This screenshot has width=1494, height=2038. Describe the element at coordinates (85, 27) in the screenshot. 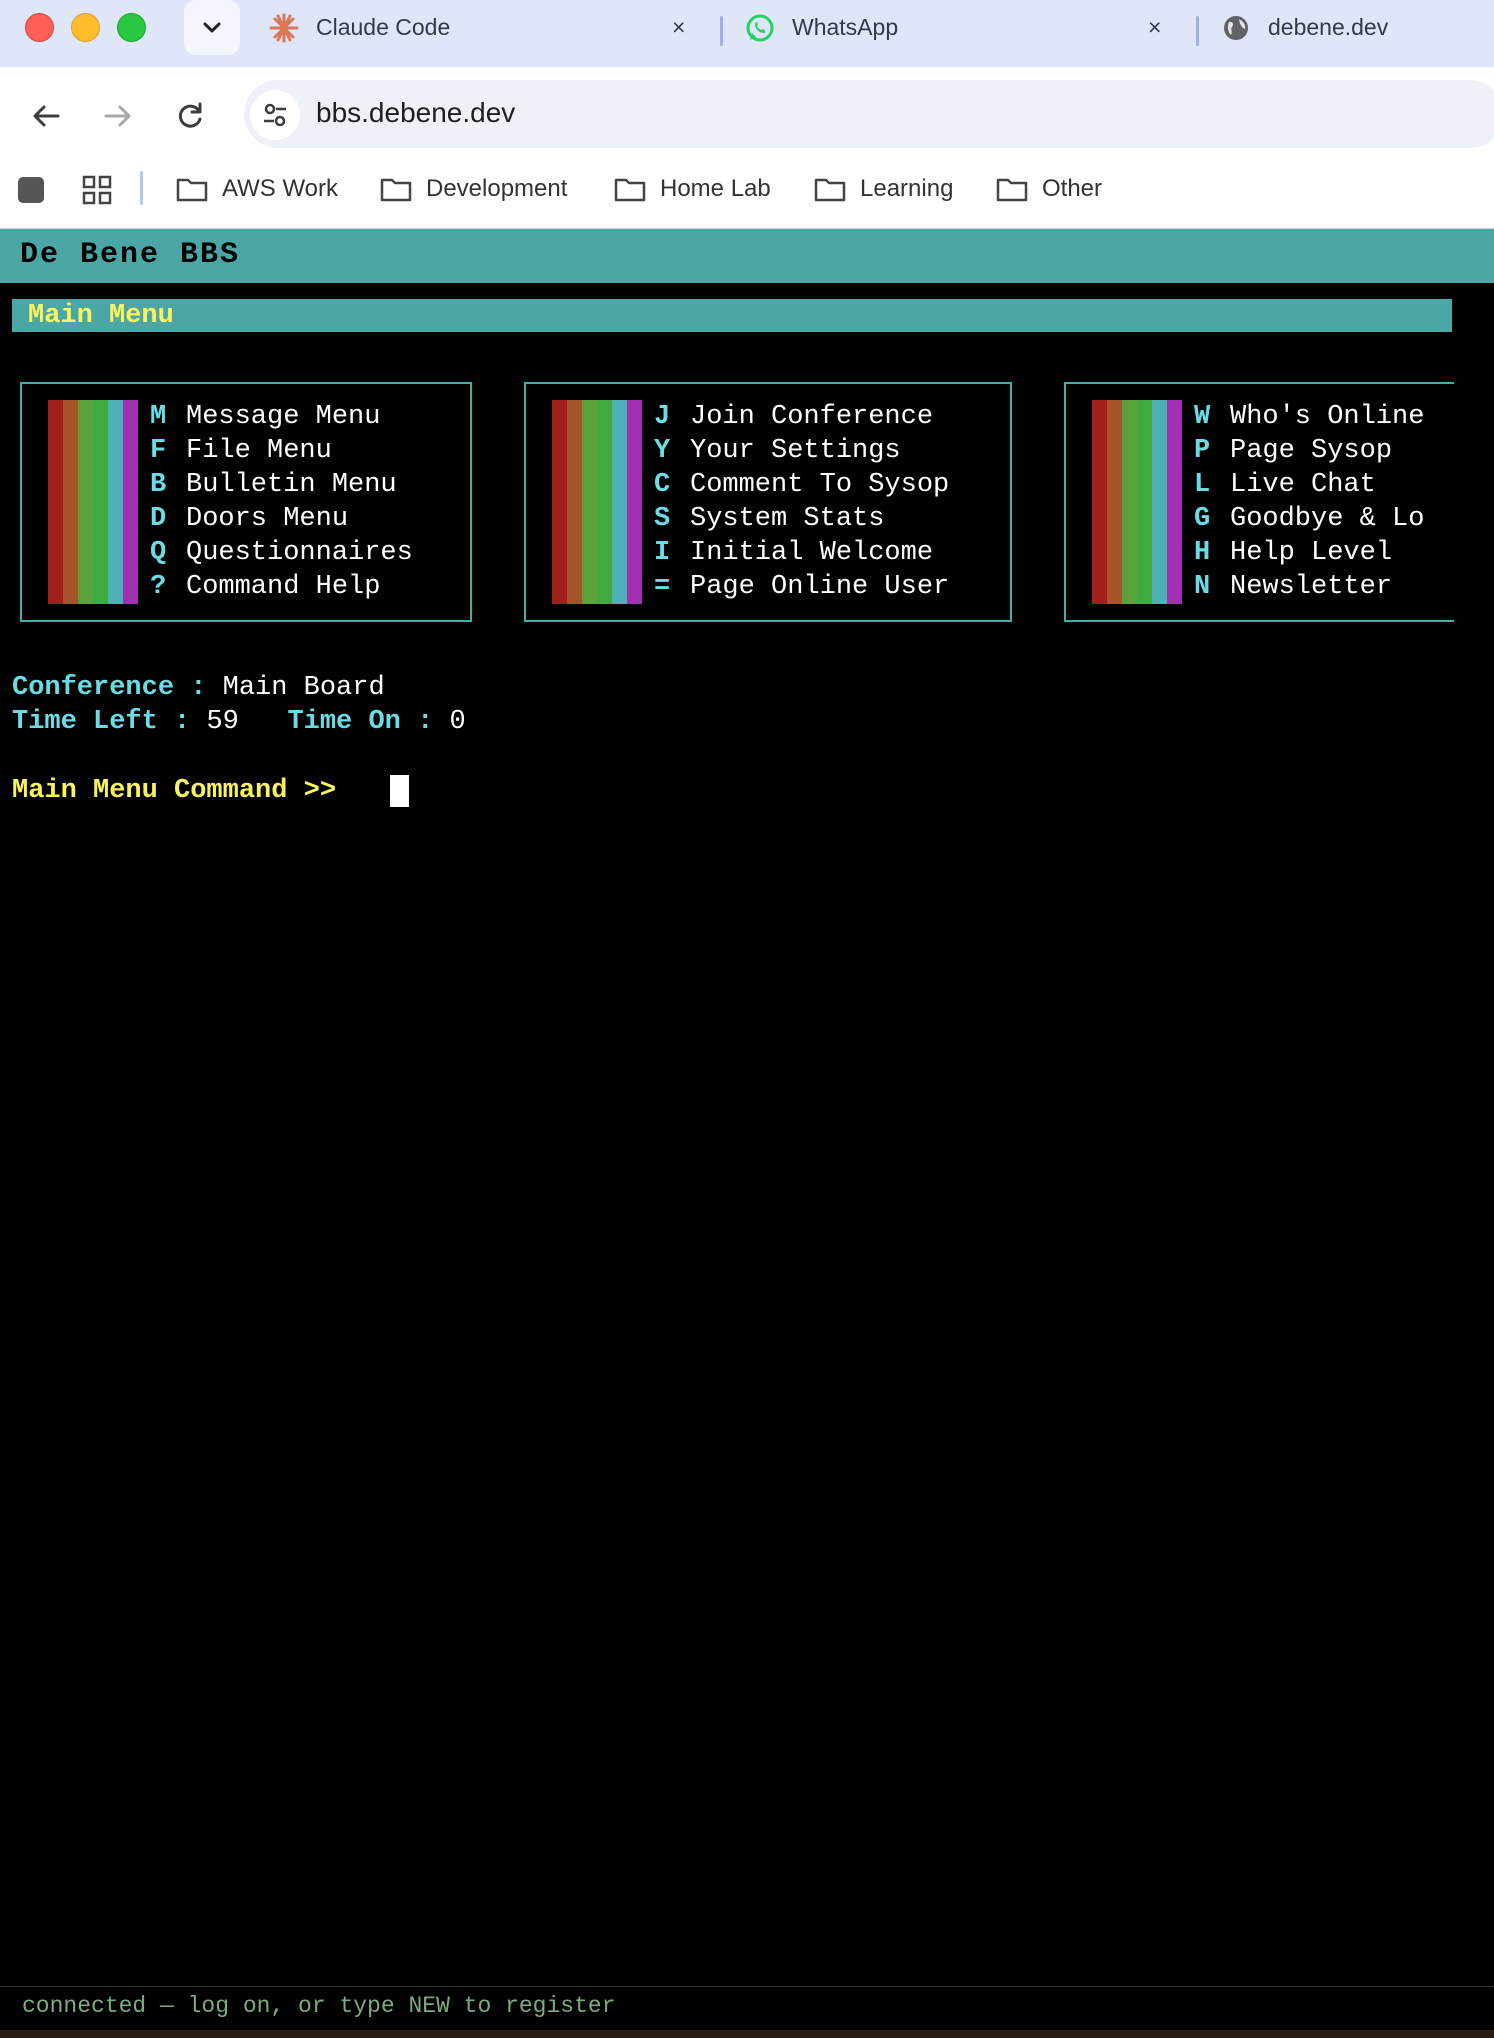

I see `minimize-window-button` at that location.